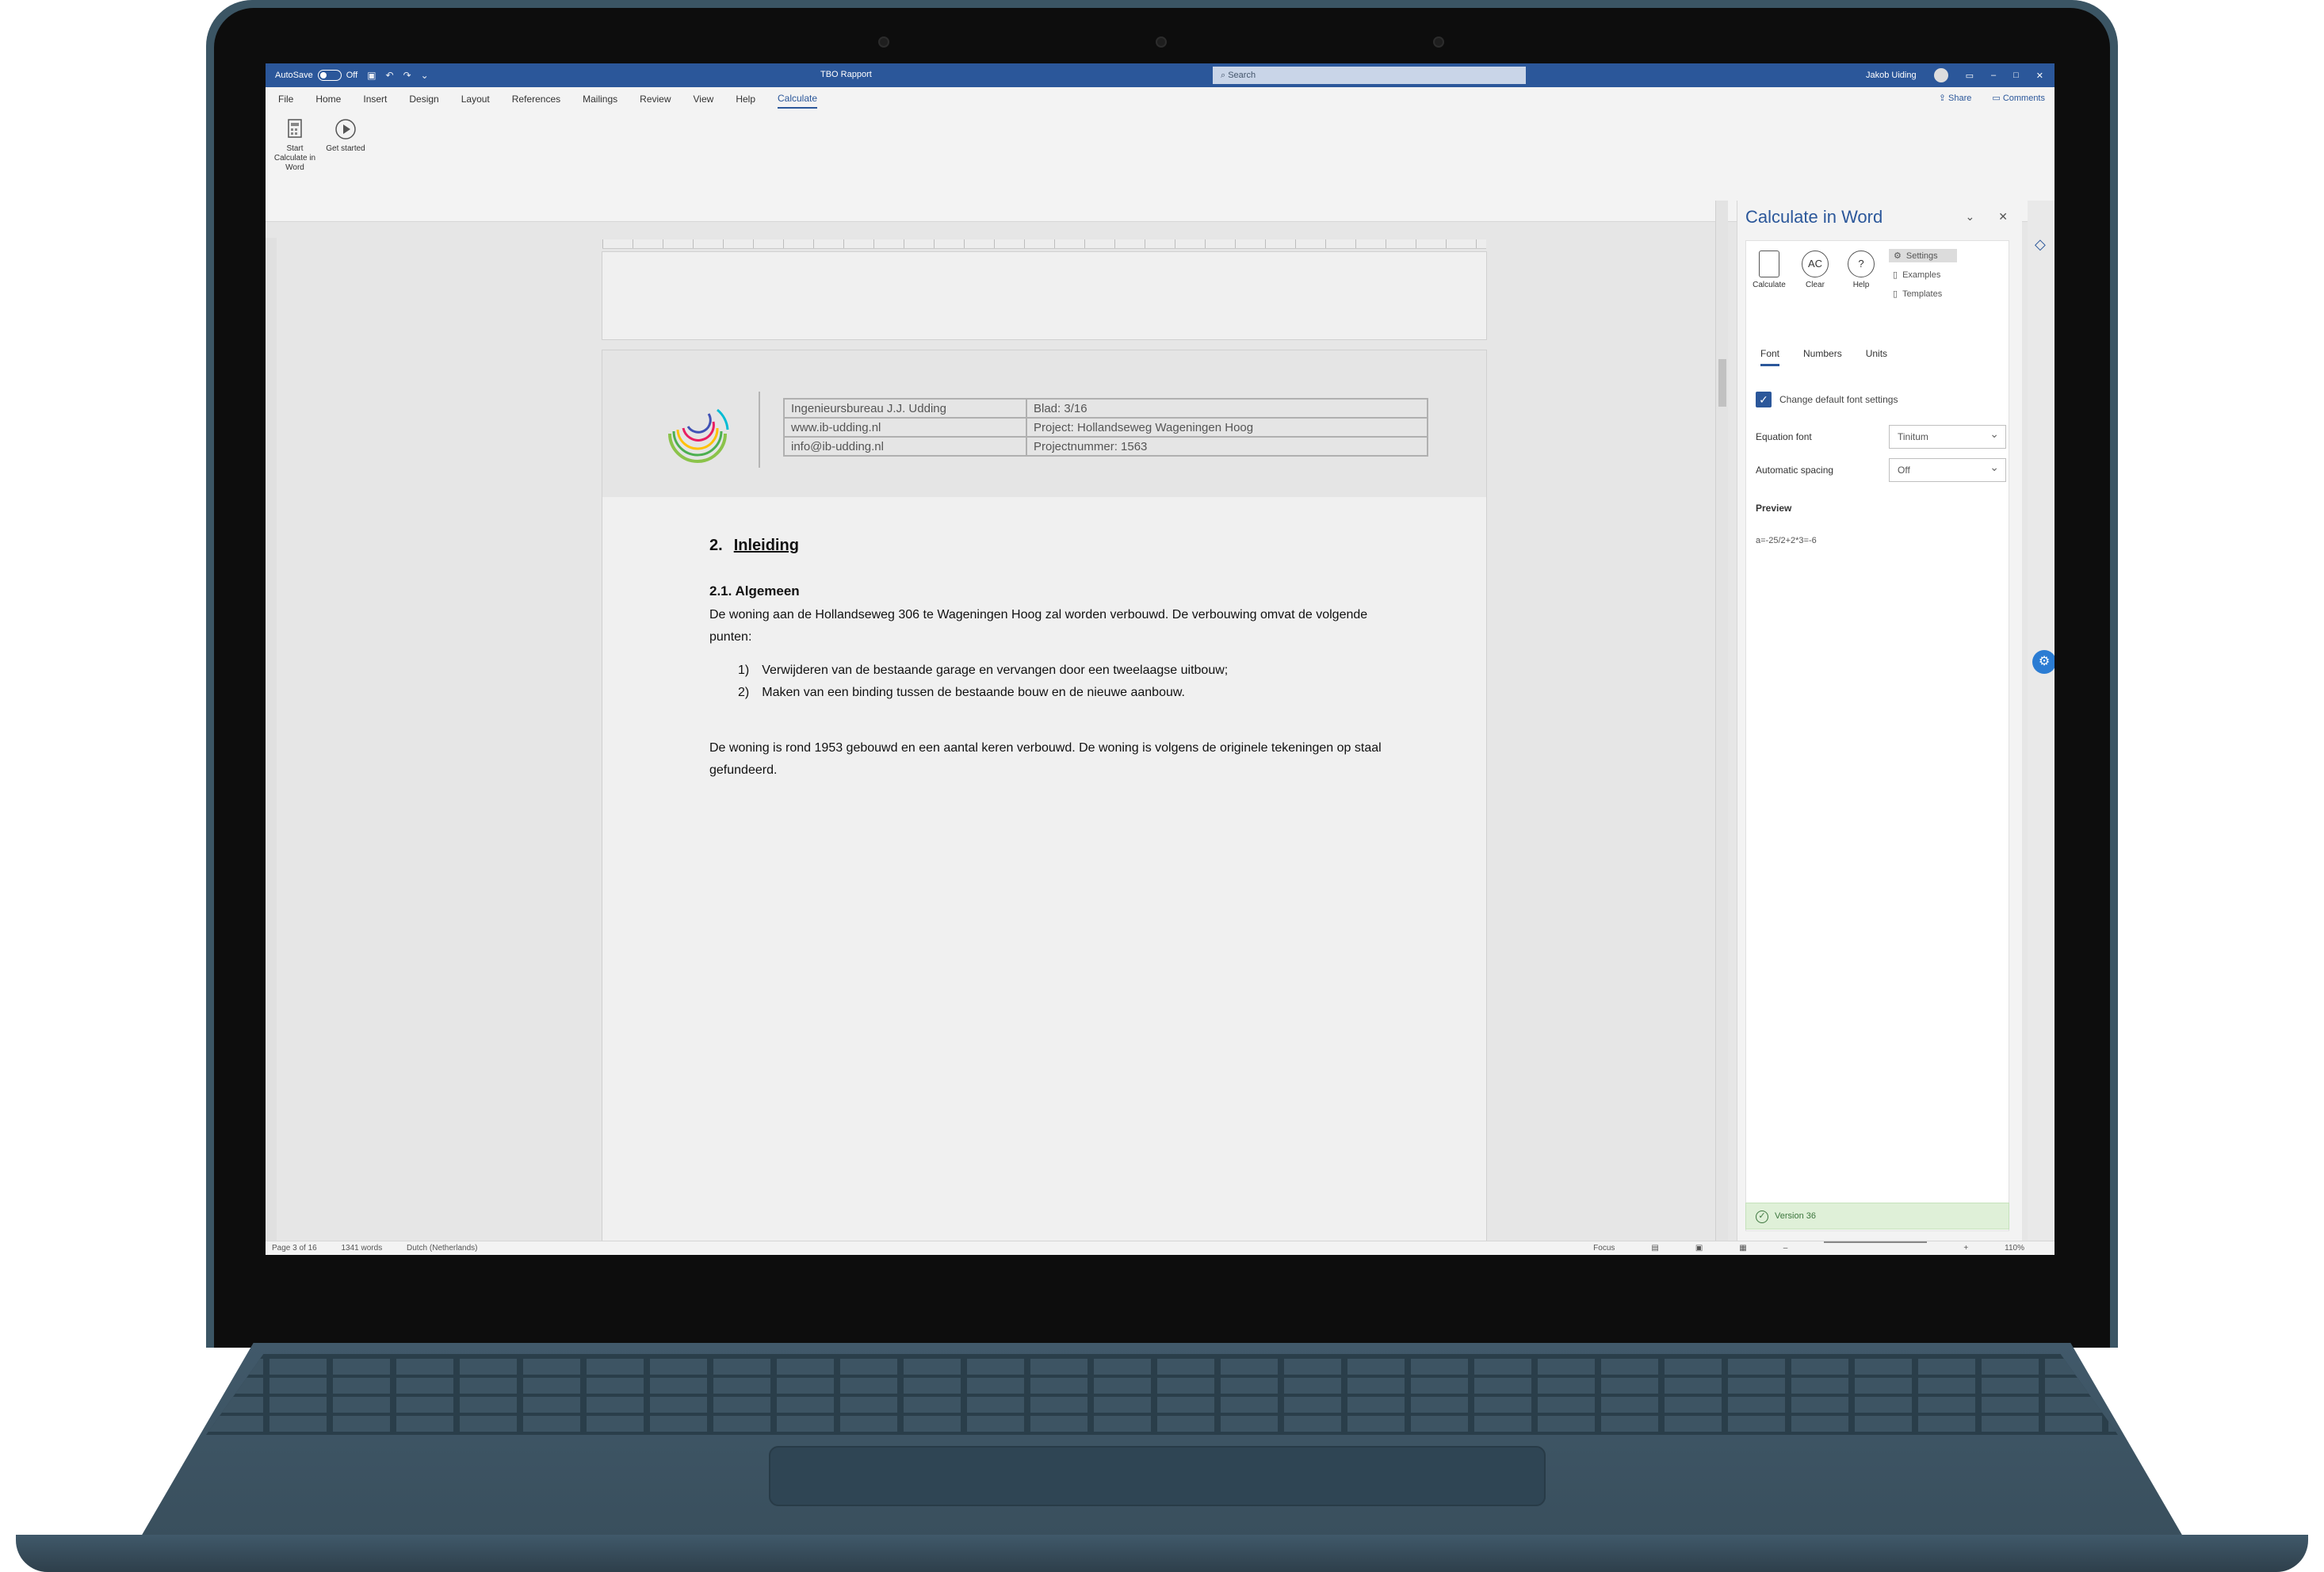  I want to click on avatar, so click(1941, 75).